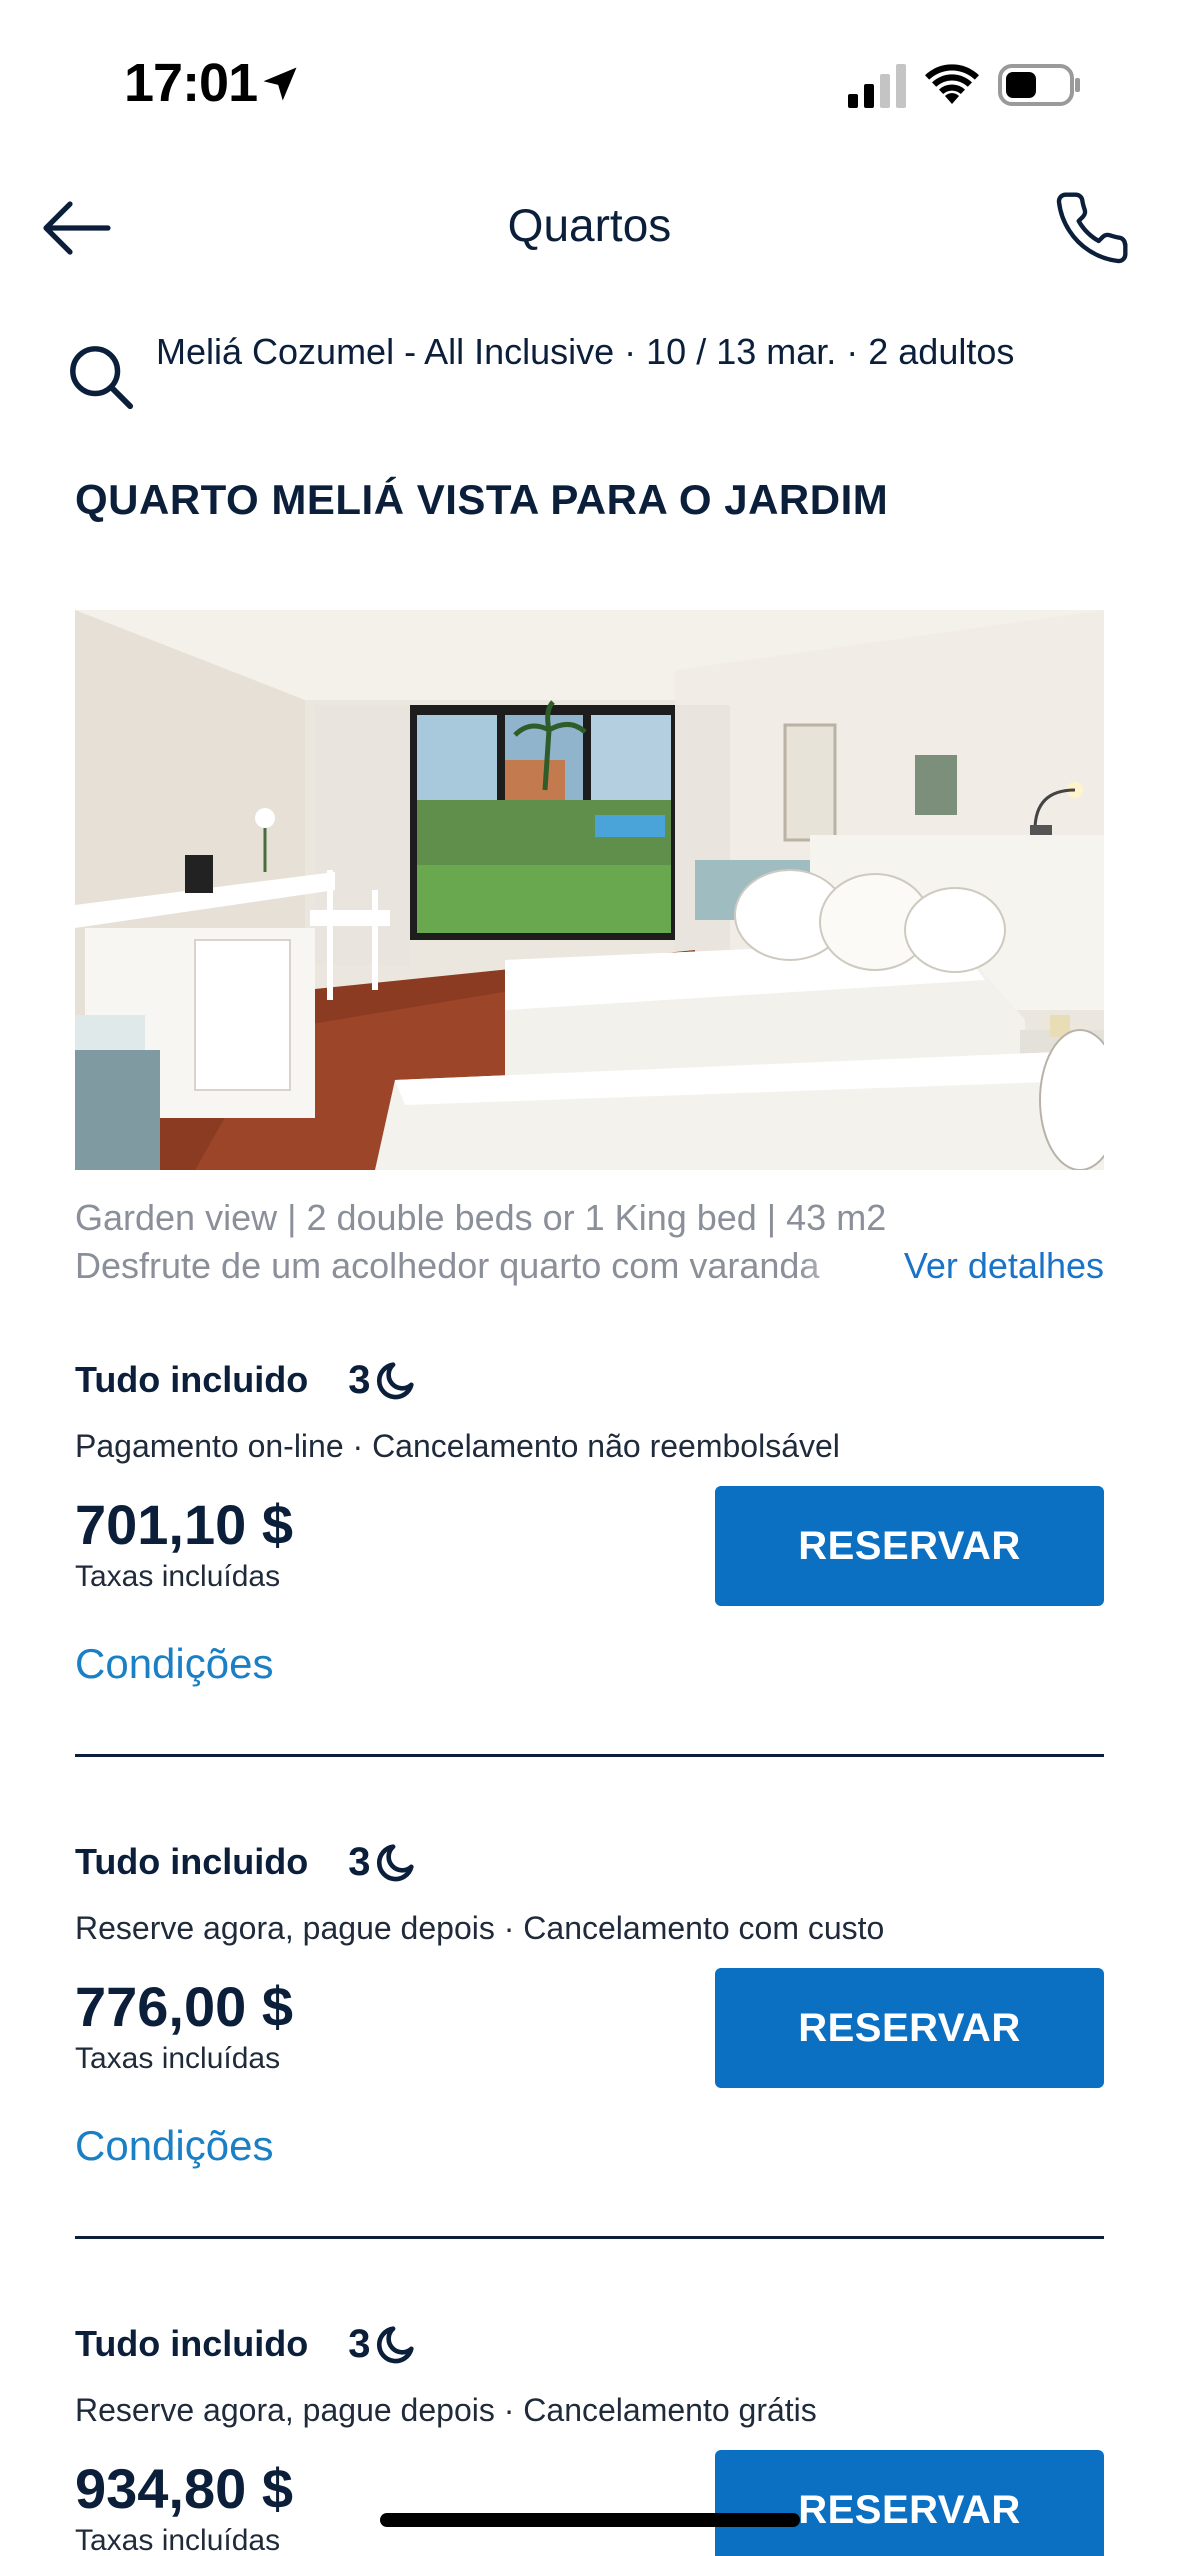 The width and height of the screenshot is (1179, 2556). I want to click on status-bar: 17:01, so click(589, 75).